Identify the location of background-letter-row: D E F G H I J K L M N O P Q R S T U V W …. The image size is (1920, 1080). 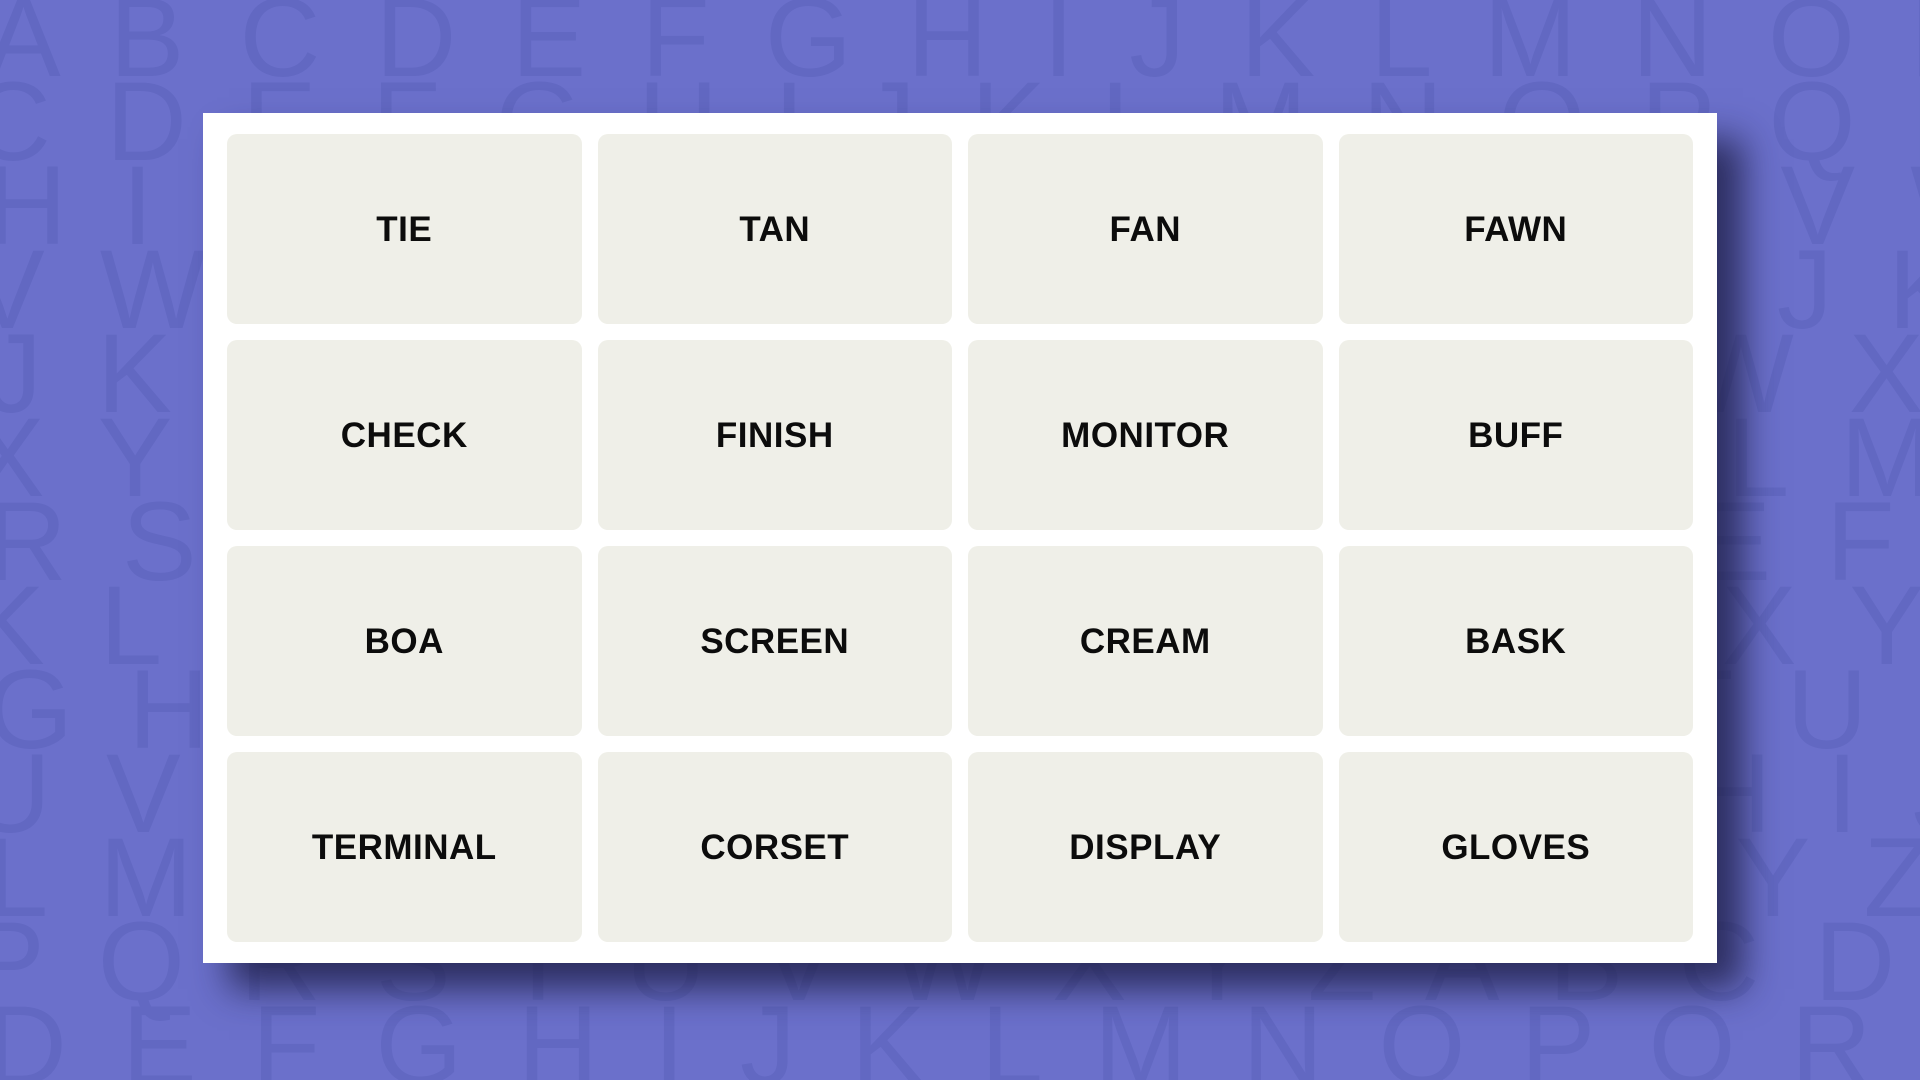
(960, 1031).